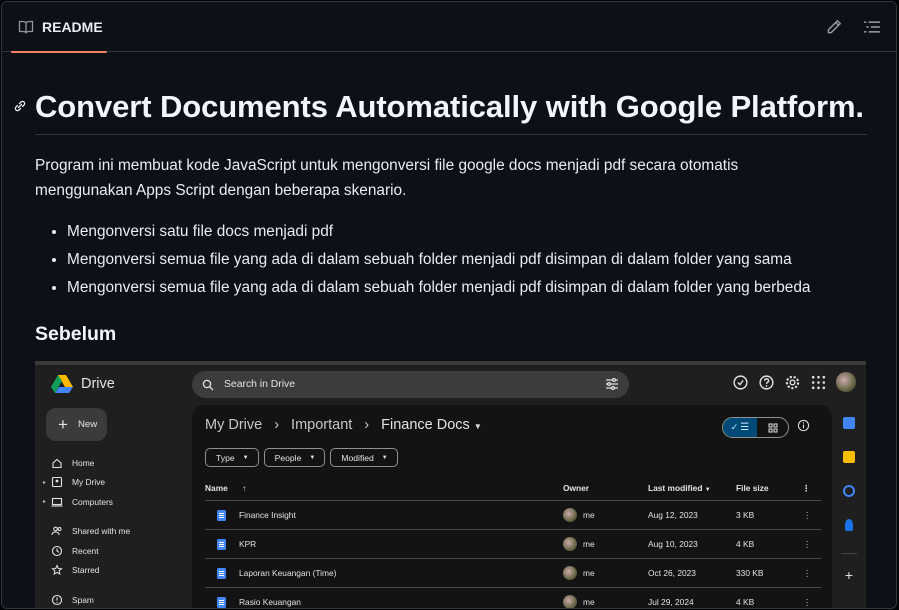  I want to click on sidebar-item-computers: ▸ Computers, so click(86, 502).